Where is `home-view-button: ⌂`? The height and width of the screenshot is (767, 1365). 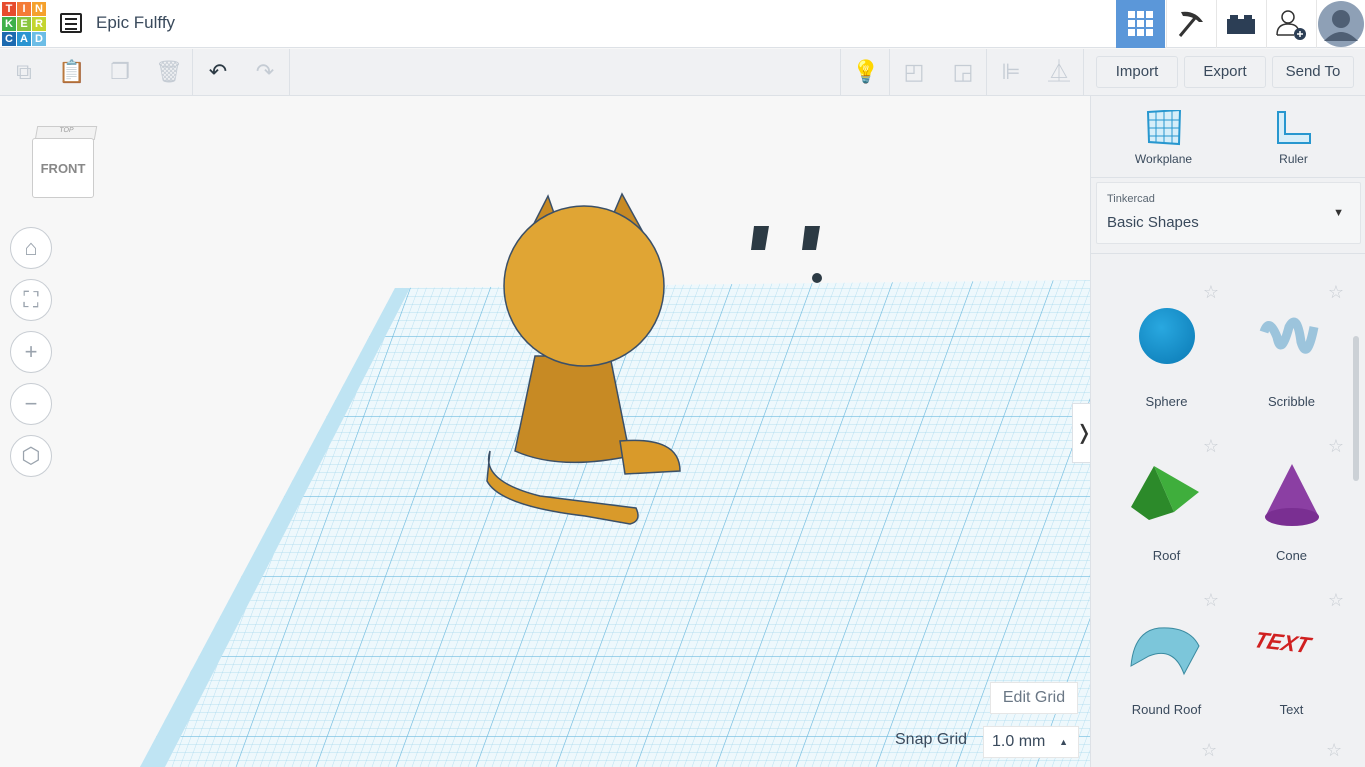 home-view-button: ⌂ is located at coordinates (31, 248).